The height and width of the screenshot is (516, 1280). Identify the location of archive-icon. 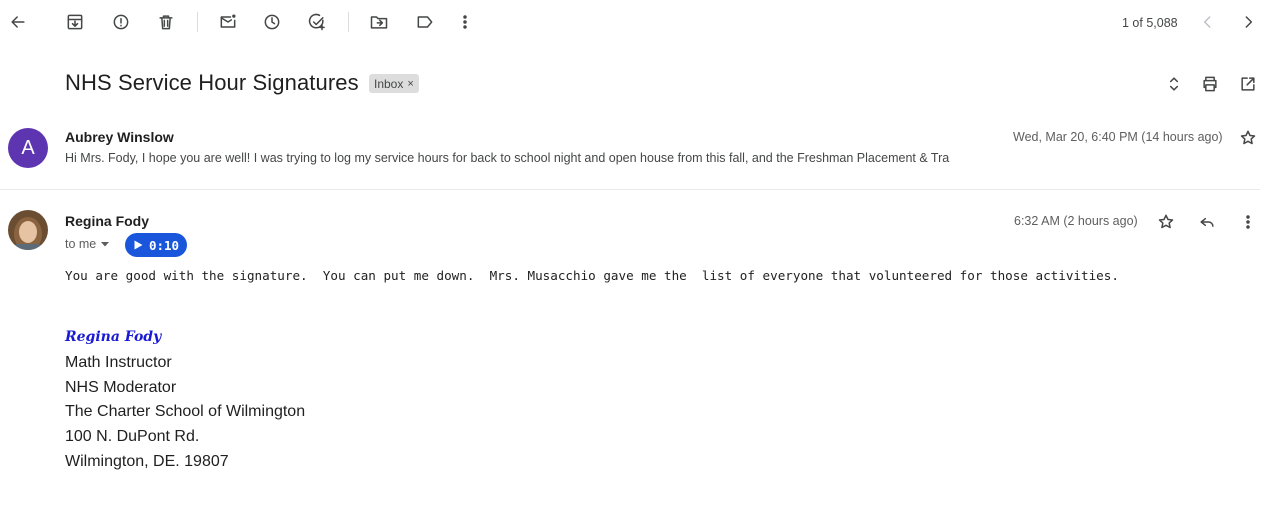
(75, 22).